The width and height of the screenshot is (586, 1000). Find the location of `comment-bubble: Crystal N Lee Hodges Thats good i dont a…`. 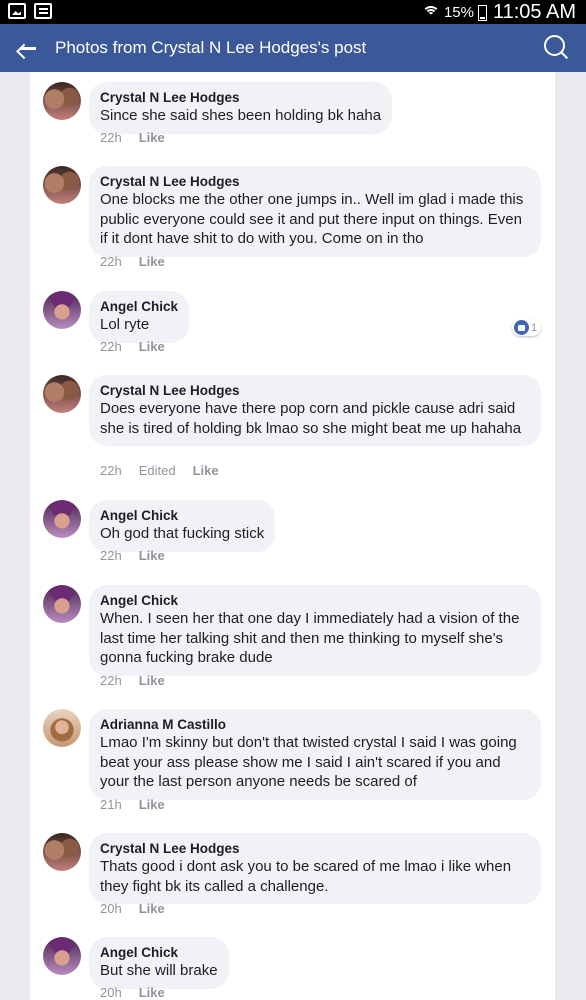

comment-bubble: Crystal N Lee Hodges Thats good i dont a… is located at coordinates (315, 868).